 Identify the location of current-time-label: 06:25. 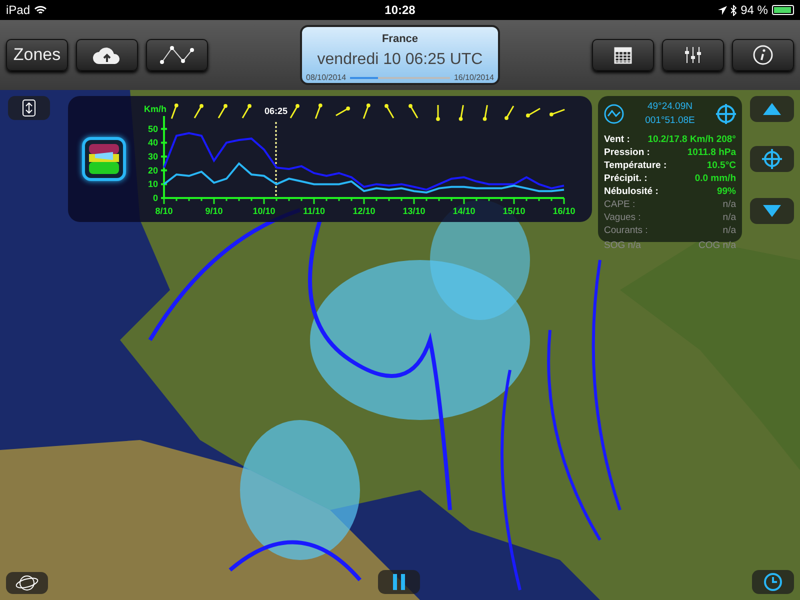
(276, 111).